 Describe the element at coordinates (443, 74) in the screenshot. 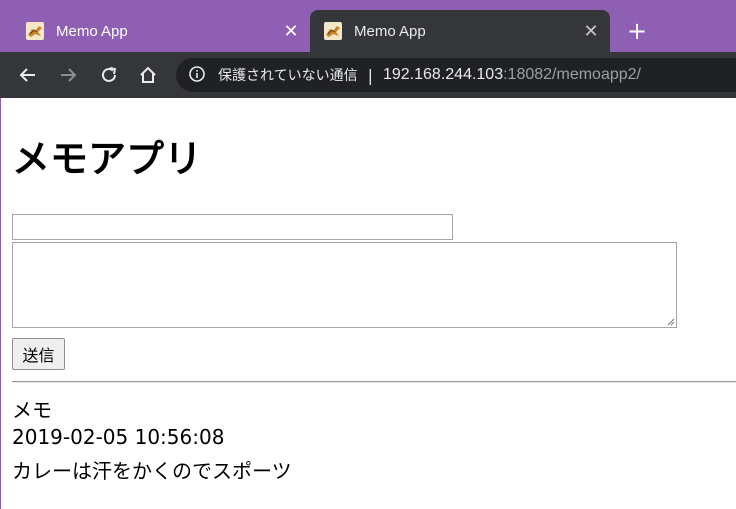

I see `url-host: 192.168.244.103` at that location.